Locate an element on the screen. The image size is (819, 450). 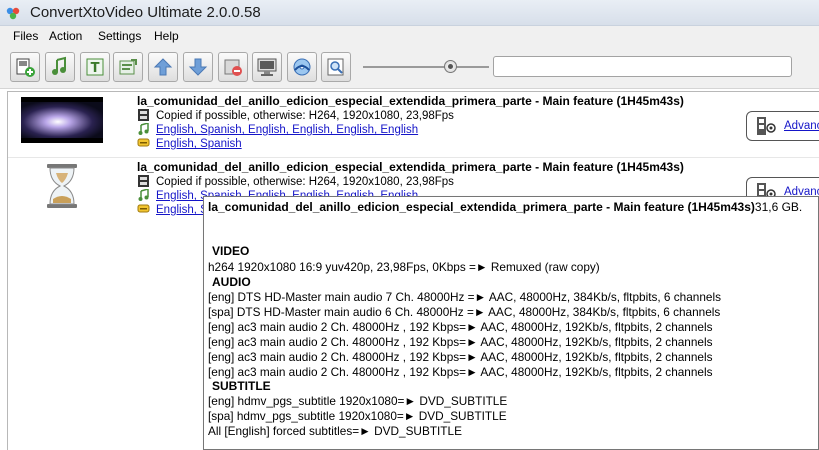
move-down-button is located at coordinates (198, 67).